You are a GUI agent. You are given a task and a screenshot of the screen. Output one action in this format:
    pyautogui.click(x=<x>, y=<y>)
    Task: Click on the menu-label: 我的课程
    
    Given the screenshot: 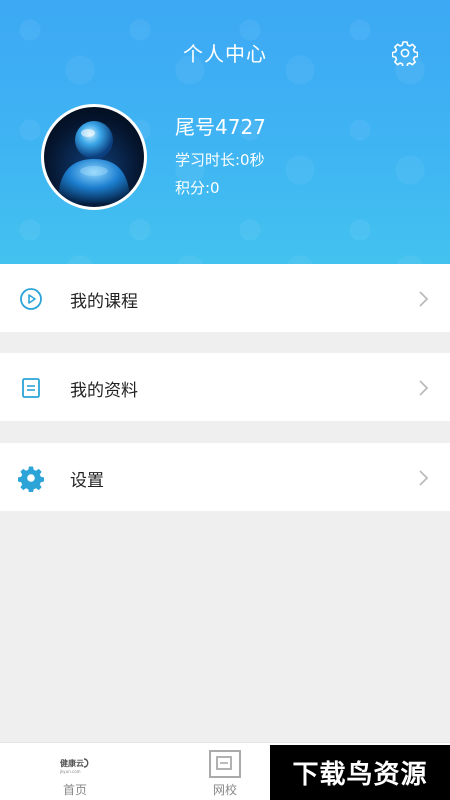 What is the action you would take?
    pyautogui.click(x=104, y=302)
    